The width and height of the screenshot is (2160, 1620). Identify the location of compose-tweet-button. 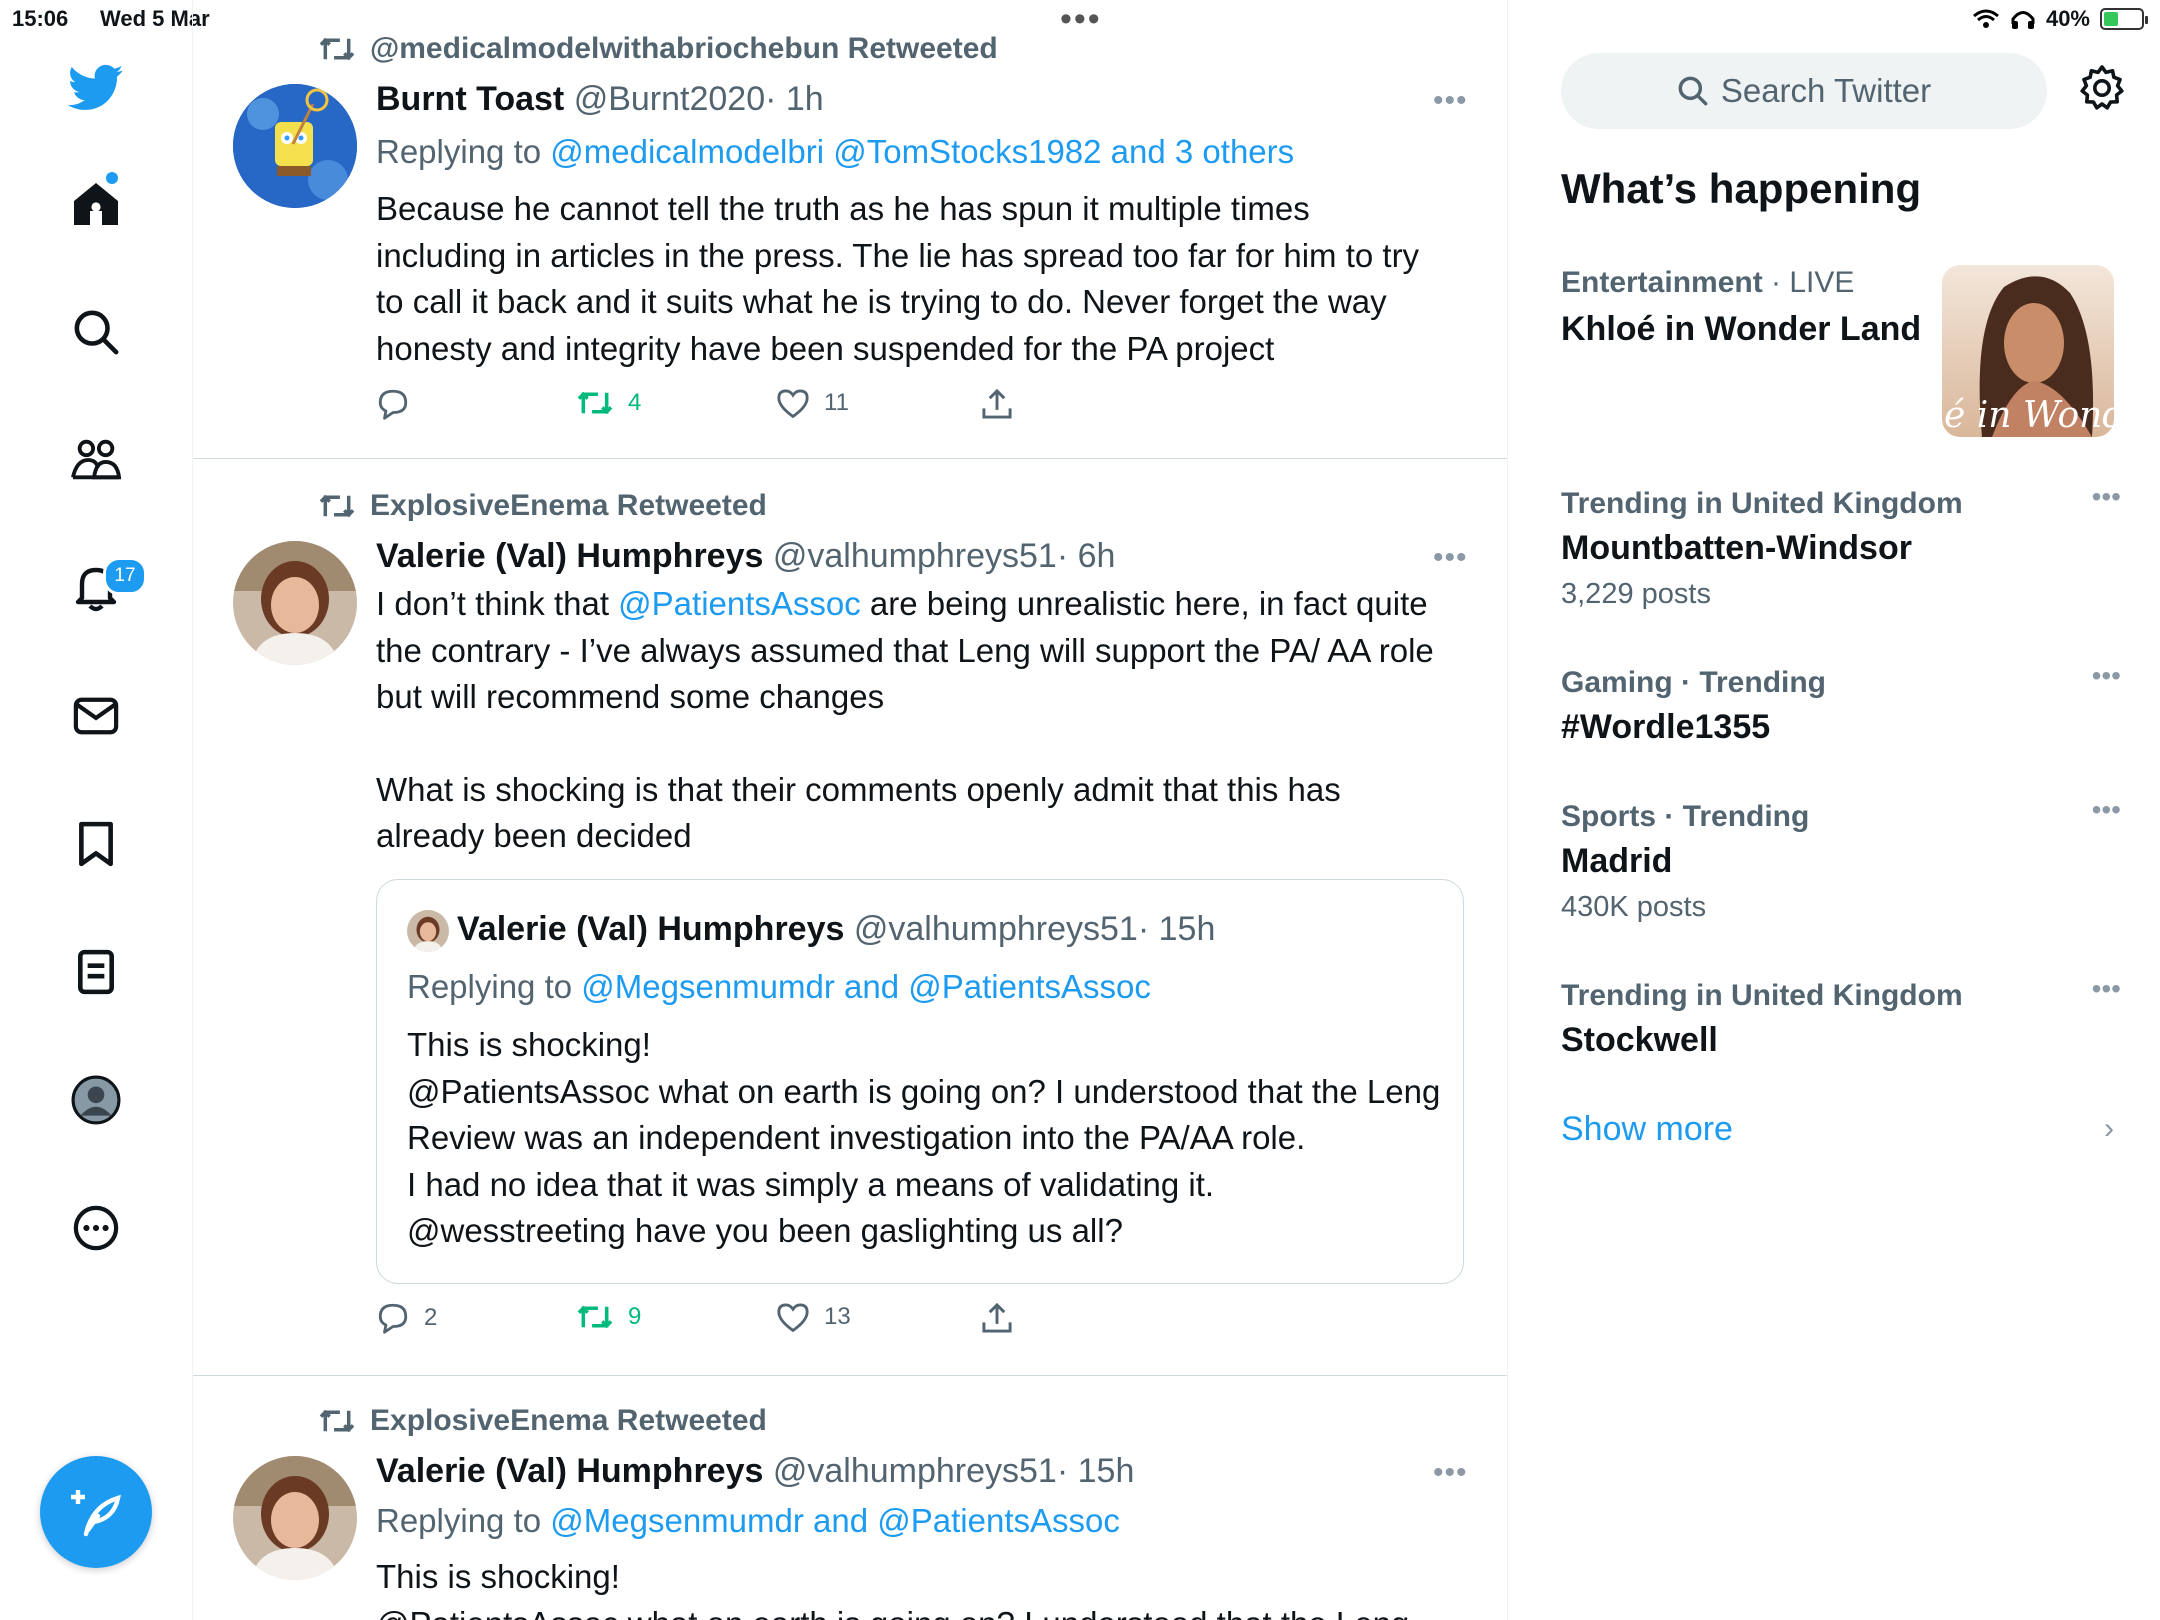
(96, 1512).